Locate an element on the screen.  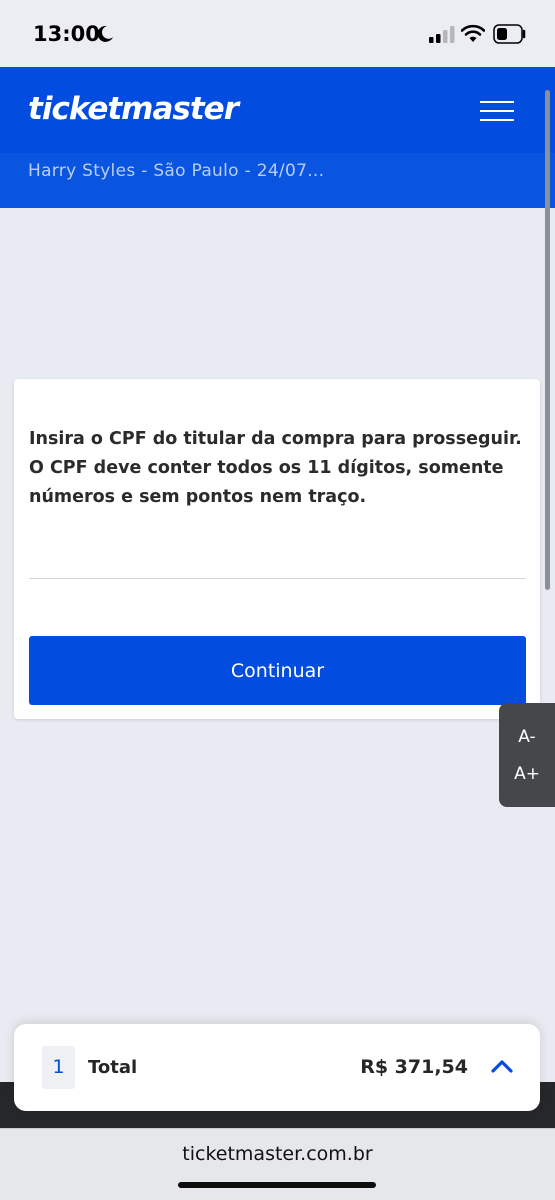
ticketmaster-logo: ticketmaster is located at coordinates (133, 109).